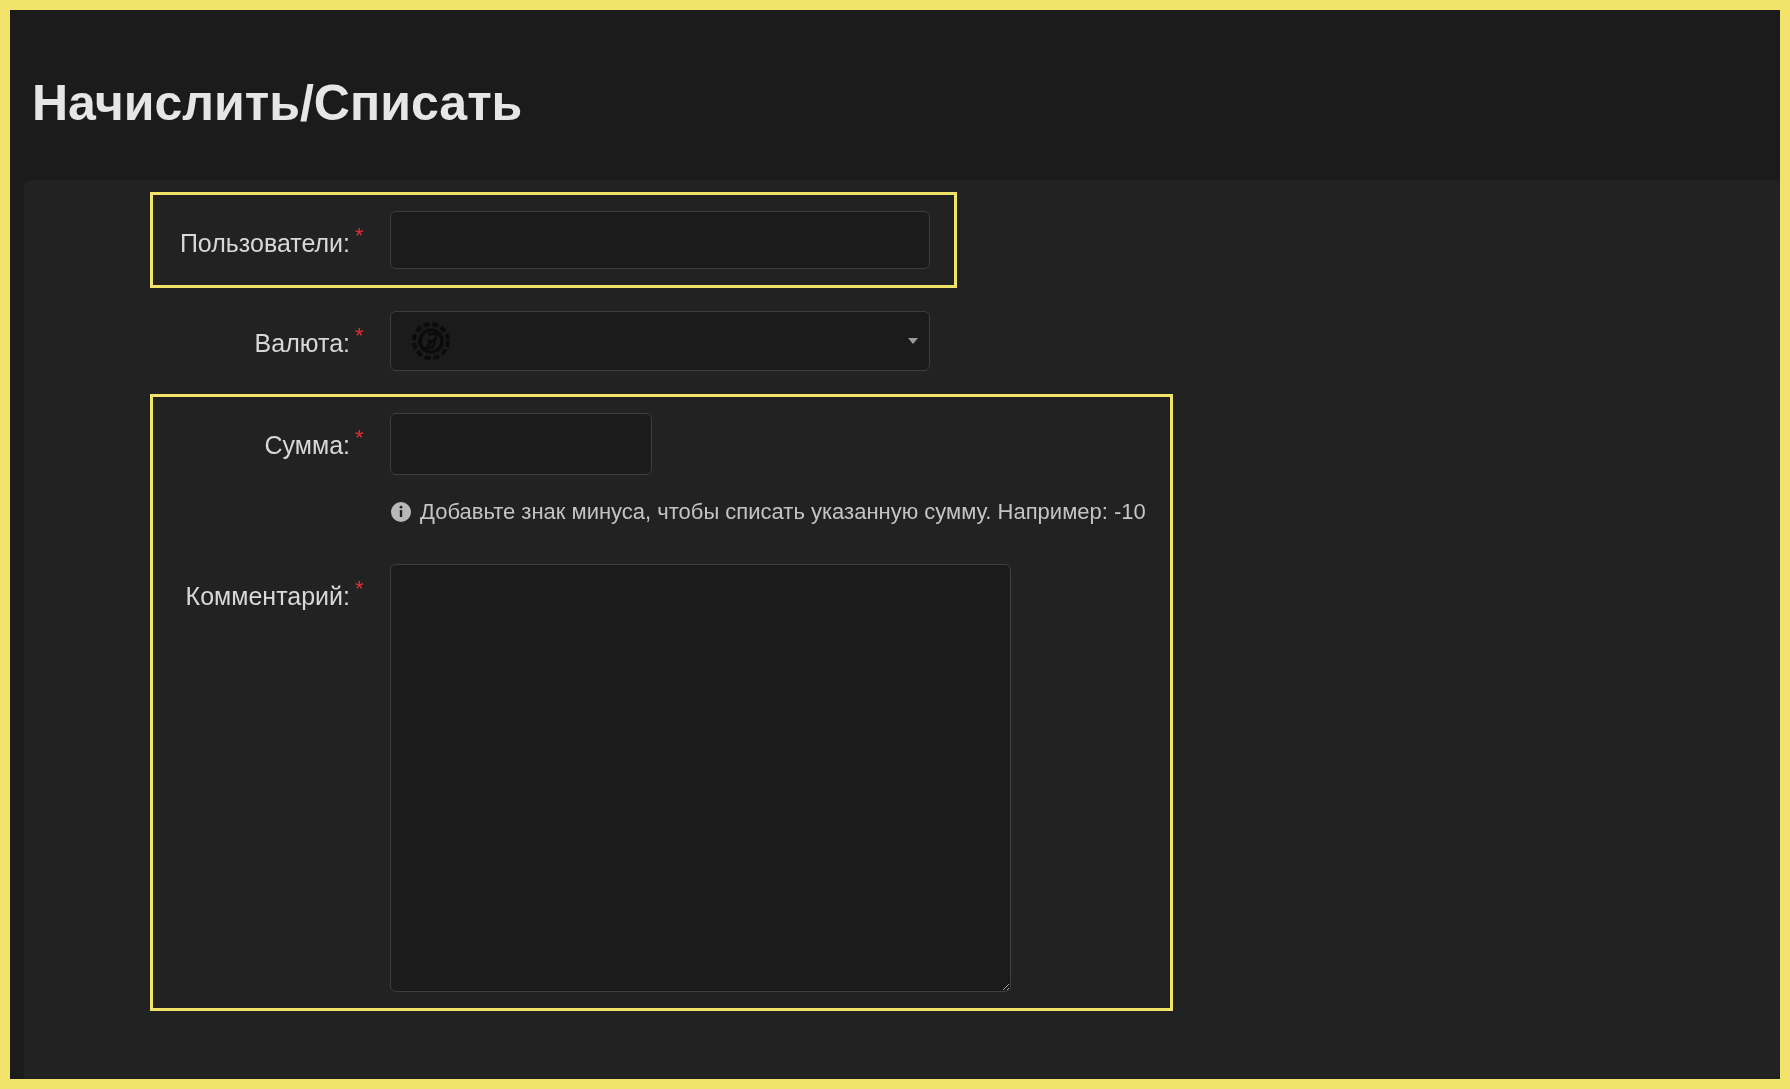 The height and width of the screenshot is (1089, 1790). What do you see at coordinates (264, 243) in the screenshot?
I see `field-label: Пользователи:` at bounding box center [264, 243].